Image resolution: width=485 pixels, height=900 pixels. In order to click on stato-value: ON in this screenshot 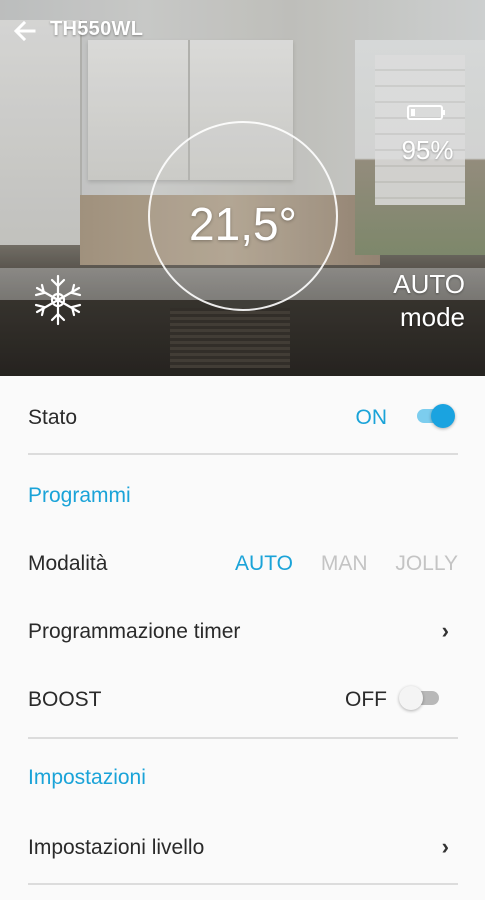, I will do `click(371, 417)`.